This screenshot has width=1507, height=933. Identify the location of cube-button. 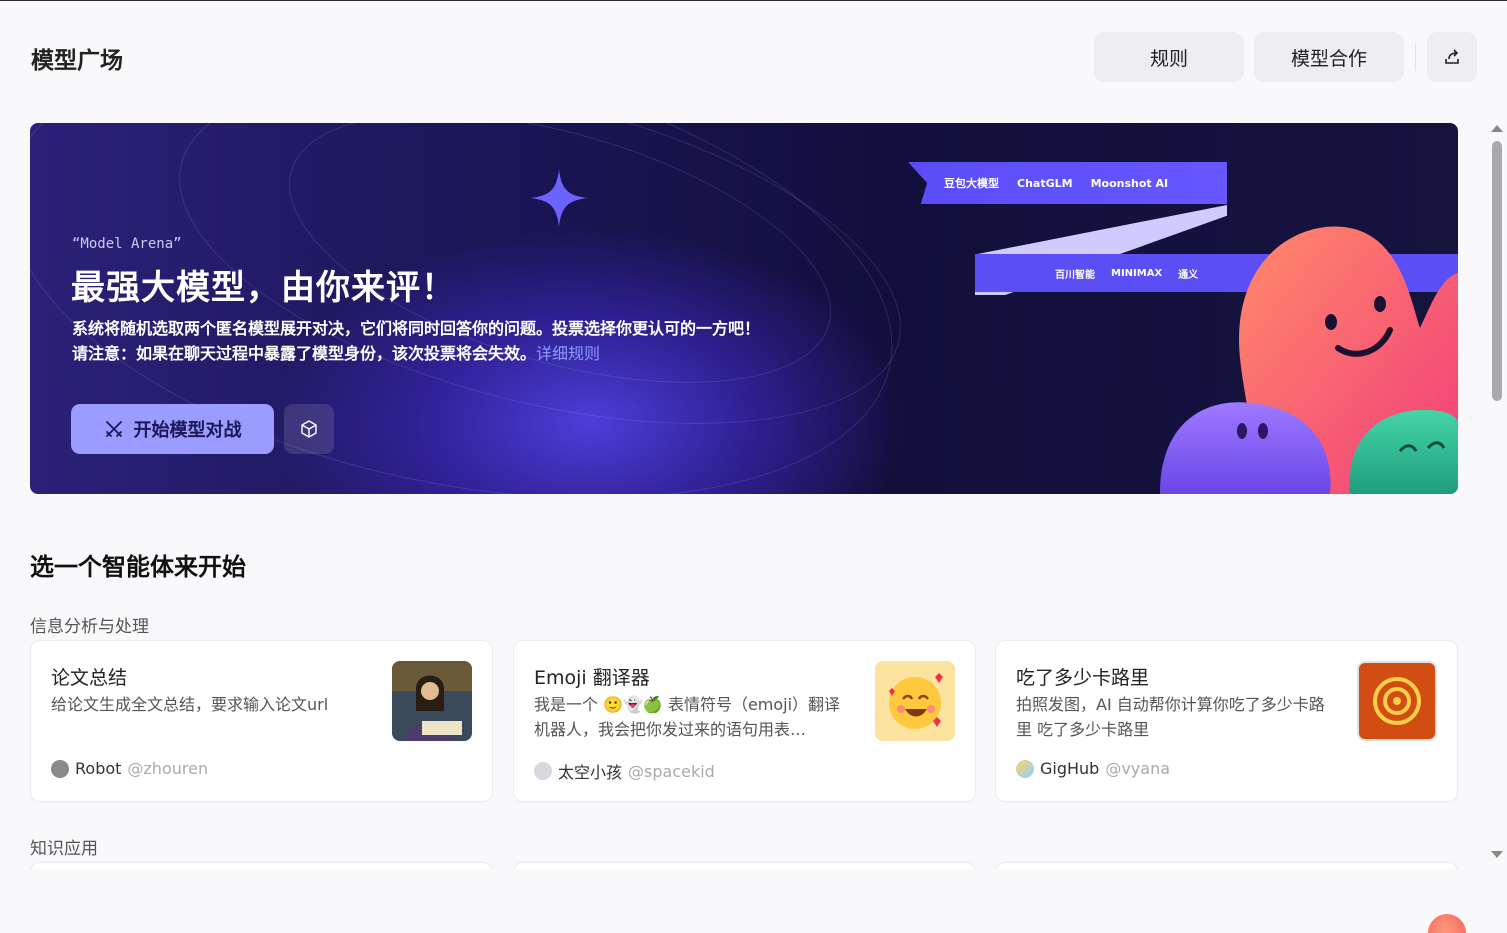
(309, 429).